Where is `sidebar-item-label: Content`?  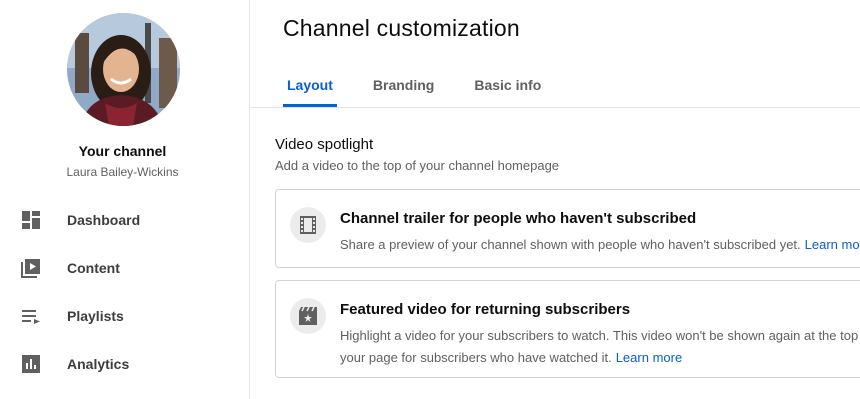 sidebar-item-label: Content is located at coordinates (93, 268).